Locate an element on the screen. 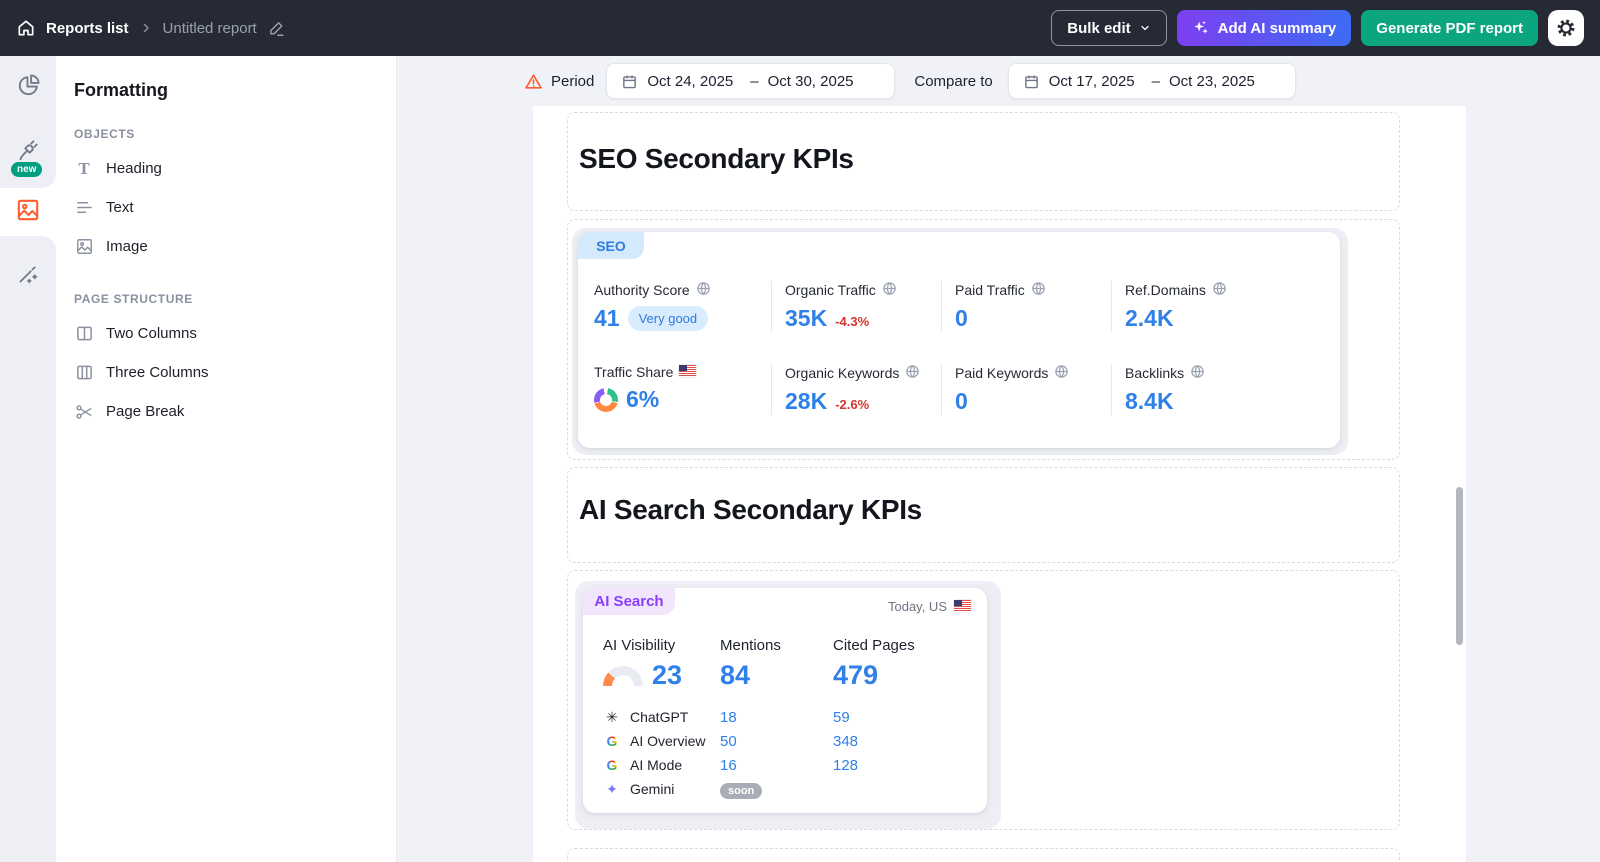  report-title: Untitled report is located at coordinates (209, 28).